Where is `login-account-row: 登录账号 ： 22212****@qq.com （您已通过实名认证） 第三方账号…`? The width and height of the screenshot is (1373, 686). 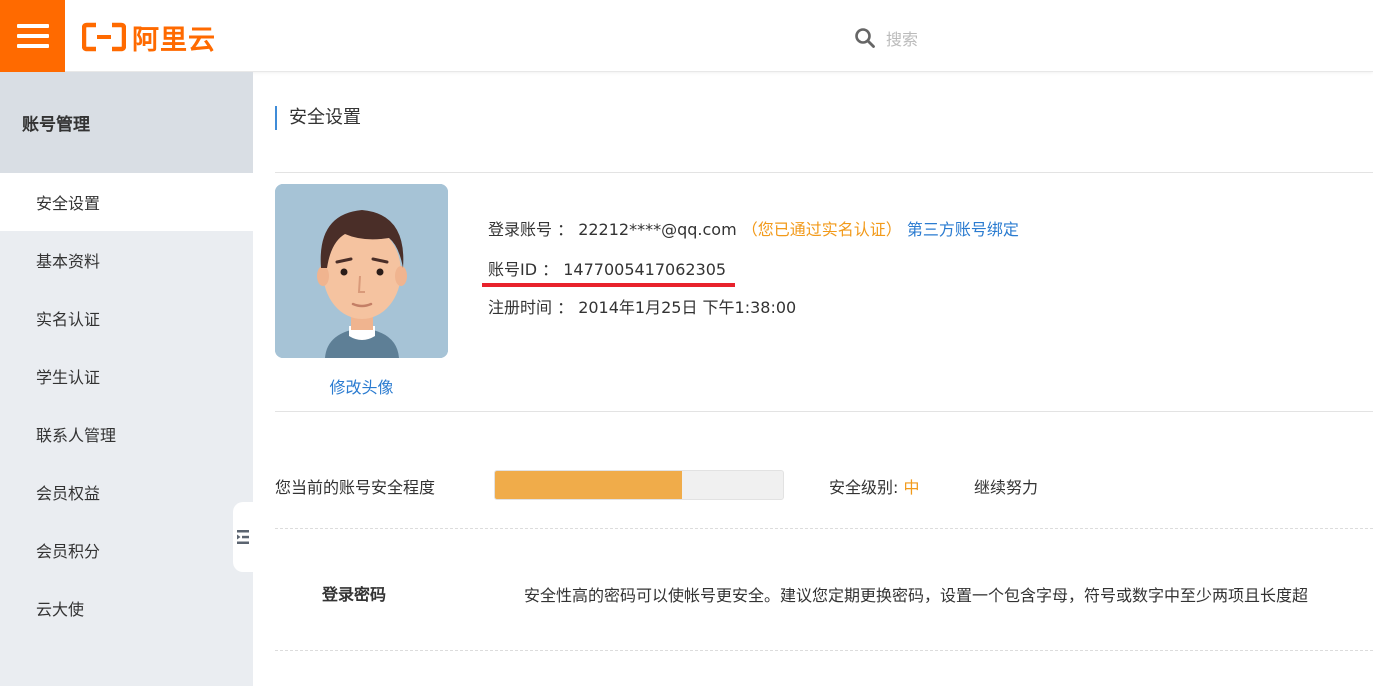
login-account-row: 登录账号 ： 22212****@qq.com （您已通过实名认证） 第三方账号… is located at coordinates (753, 228).